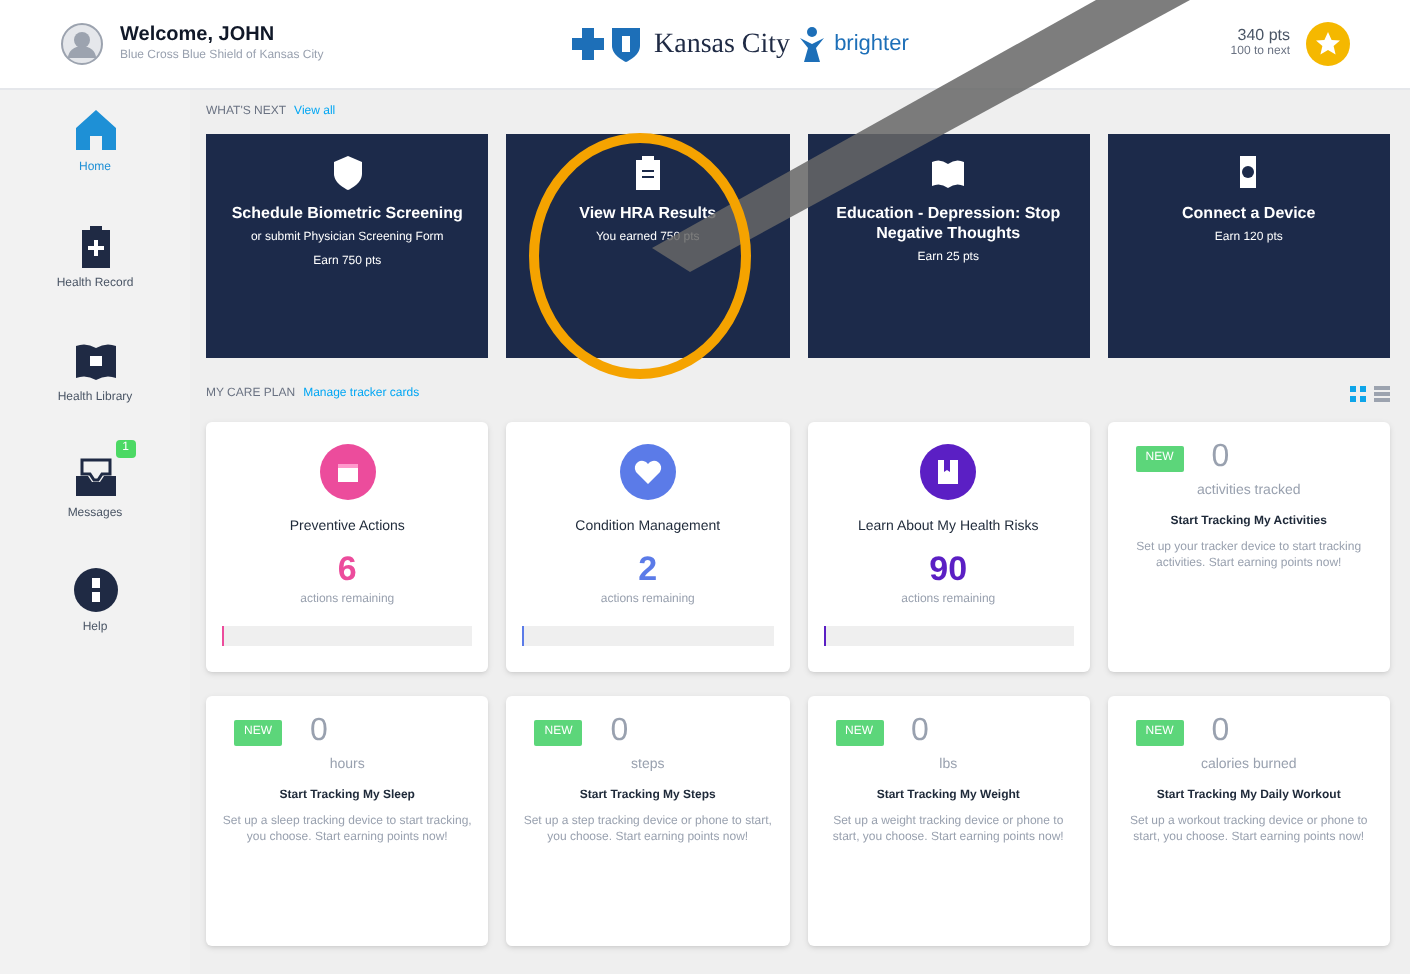  Describe the element at coordinates (198, 36) in the screenshot. I see `welcome-text: Welcome, JOHN` at that location.